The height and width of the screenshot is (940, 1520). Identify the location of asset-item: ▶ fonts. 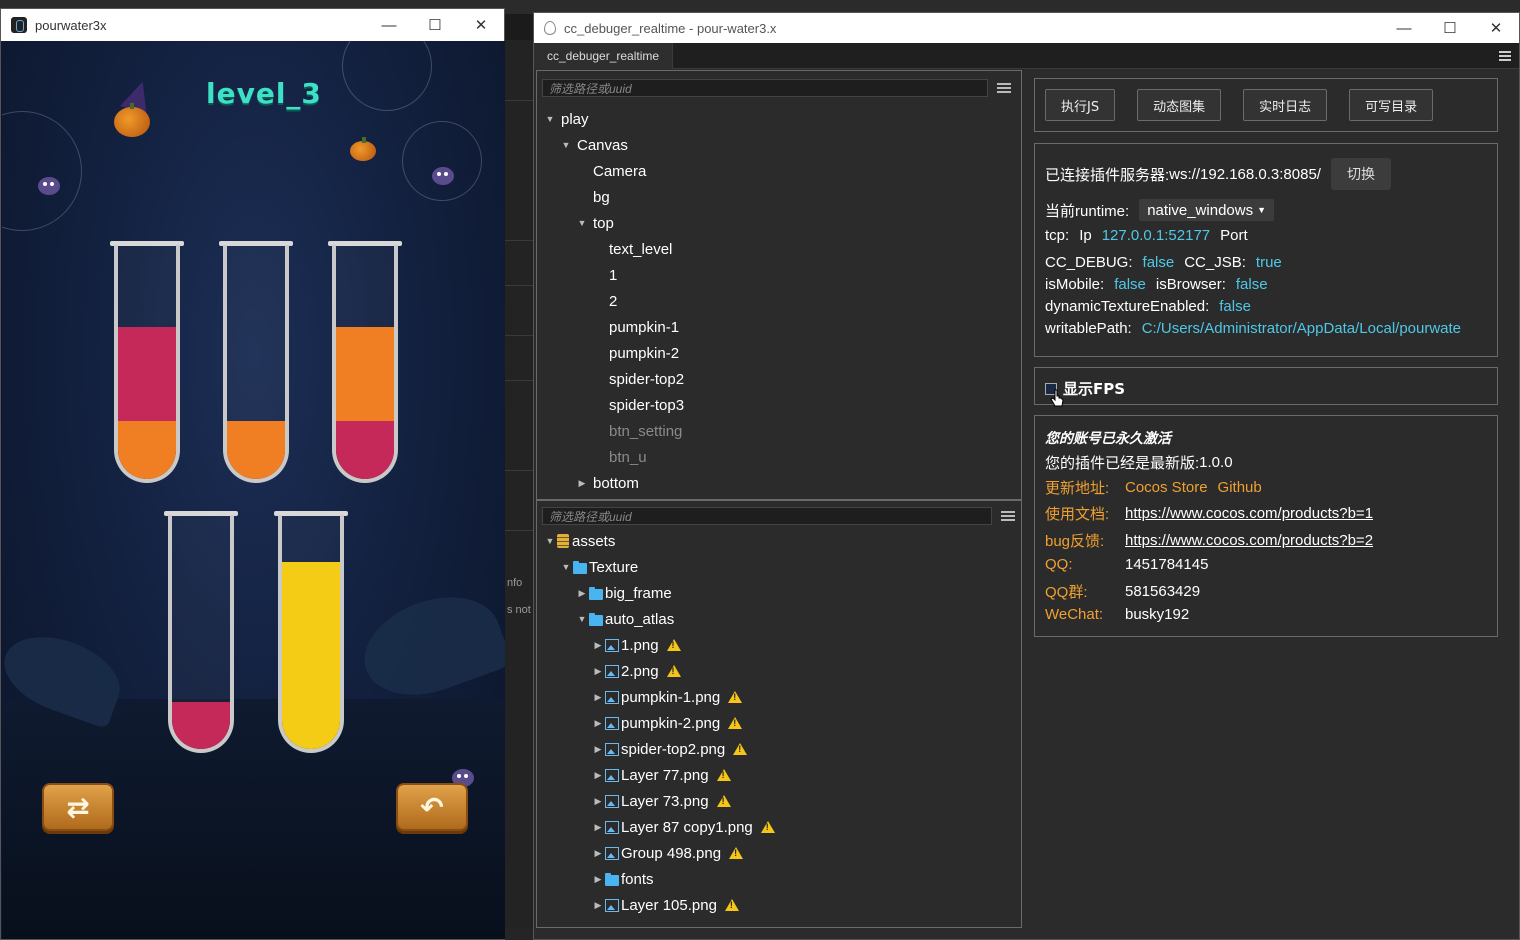
(595, 879).